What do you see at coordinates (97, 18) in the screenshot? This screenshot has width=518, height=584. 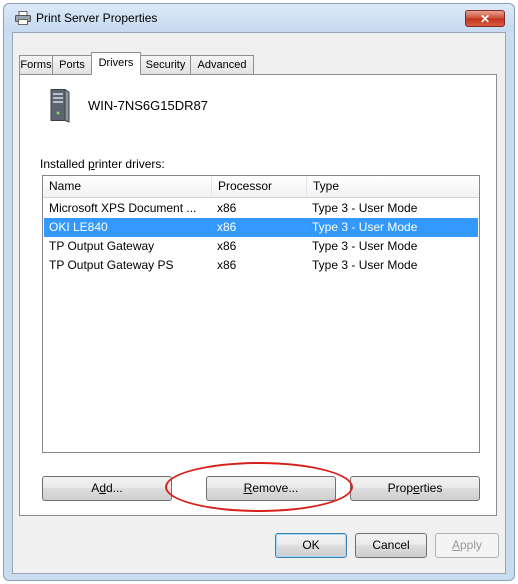 I see `window-title: Print Server Properties` at bounding box center [97, 18].